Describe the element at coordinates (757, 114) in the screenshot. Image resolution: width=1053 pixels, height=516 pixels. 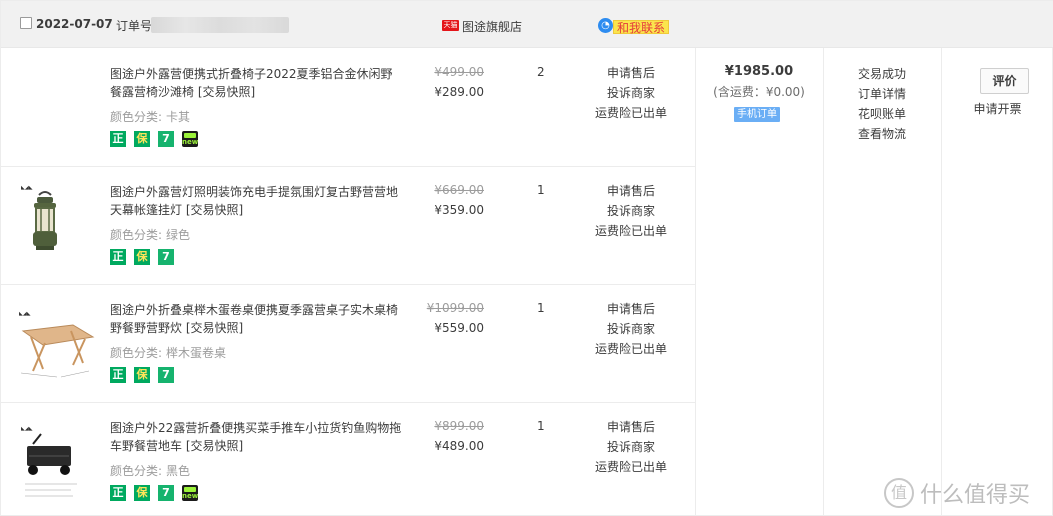
I see `mobile-order-badge: 手机订单` at that location.